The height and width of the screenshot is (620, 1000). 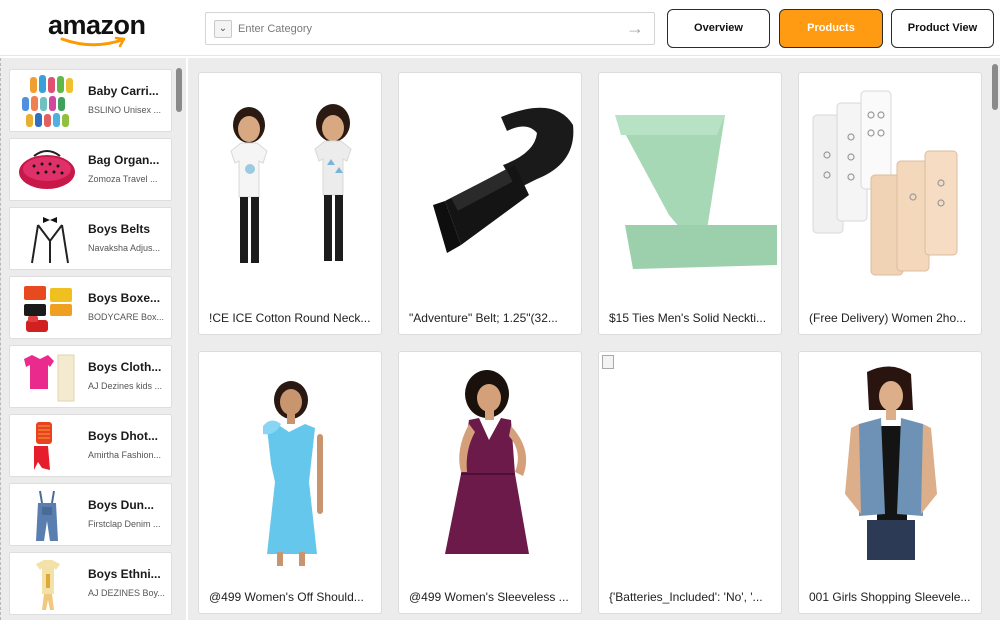 I want to click on grid-scrollbar, so click(x=995, y=87).